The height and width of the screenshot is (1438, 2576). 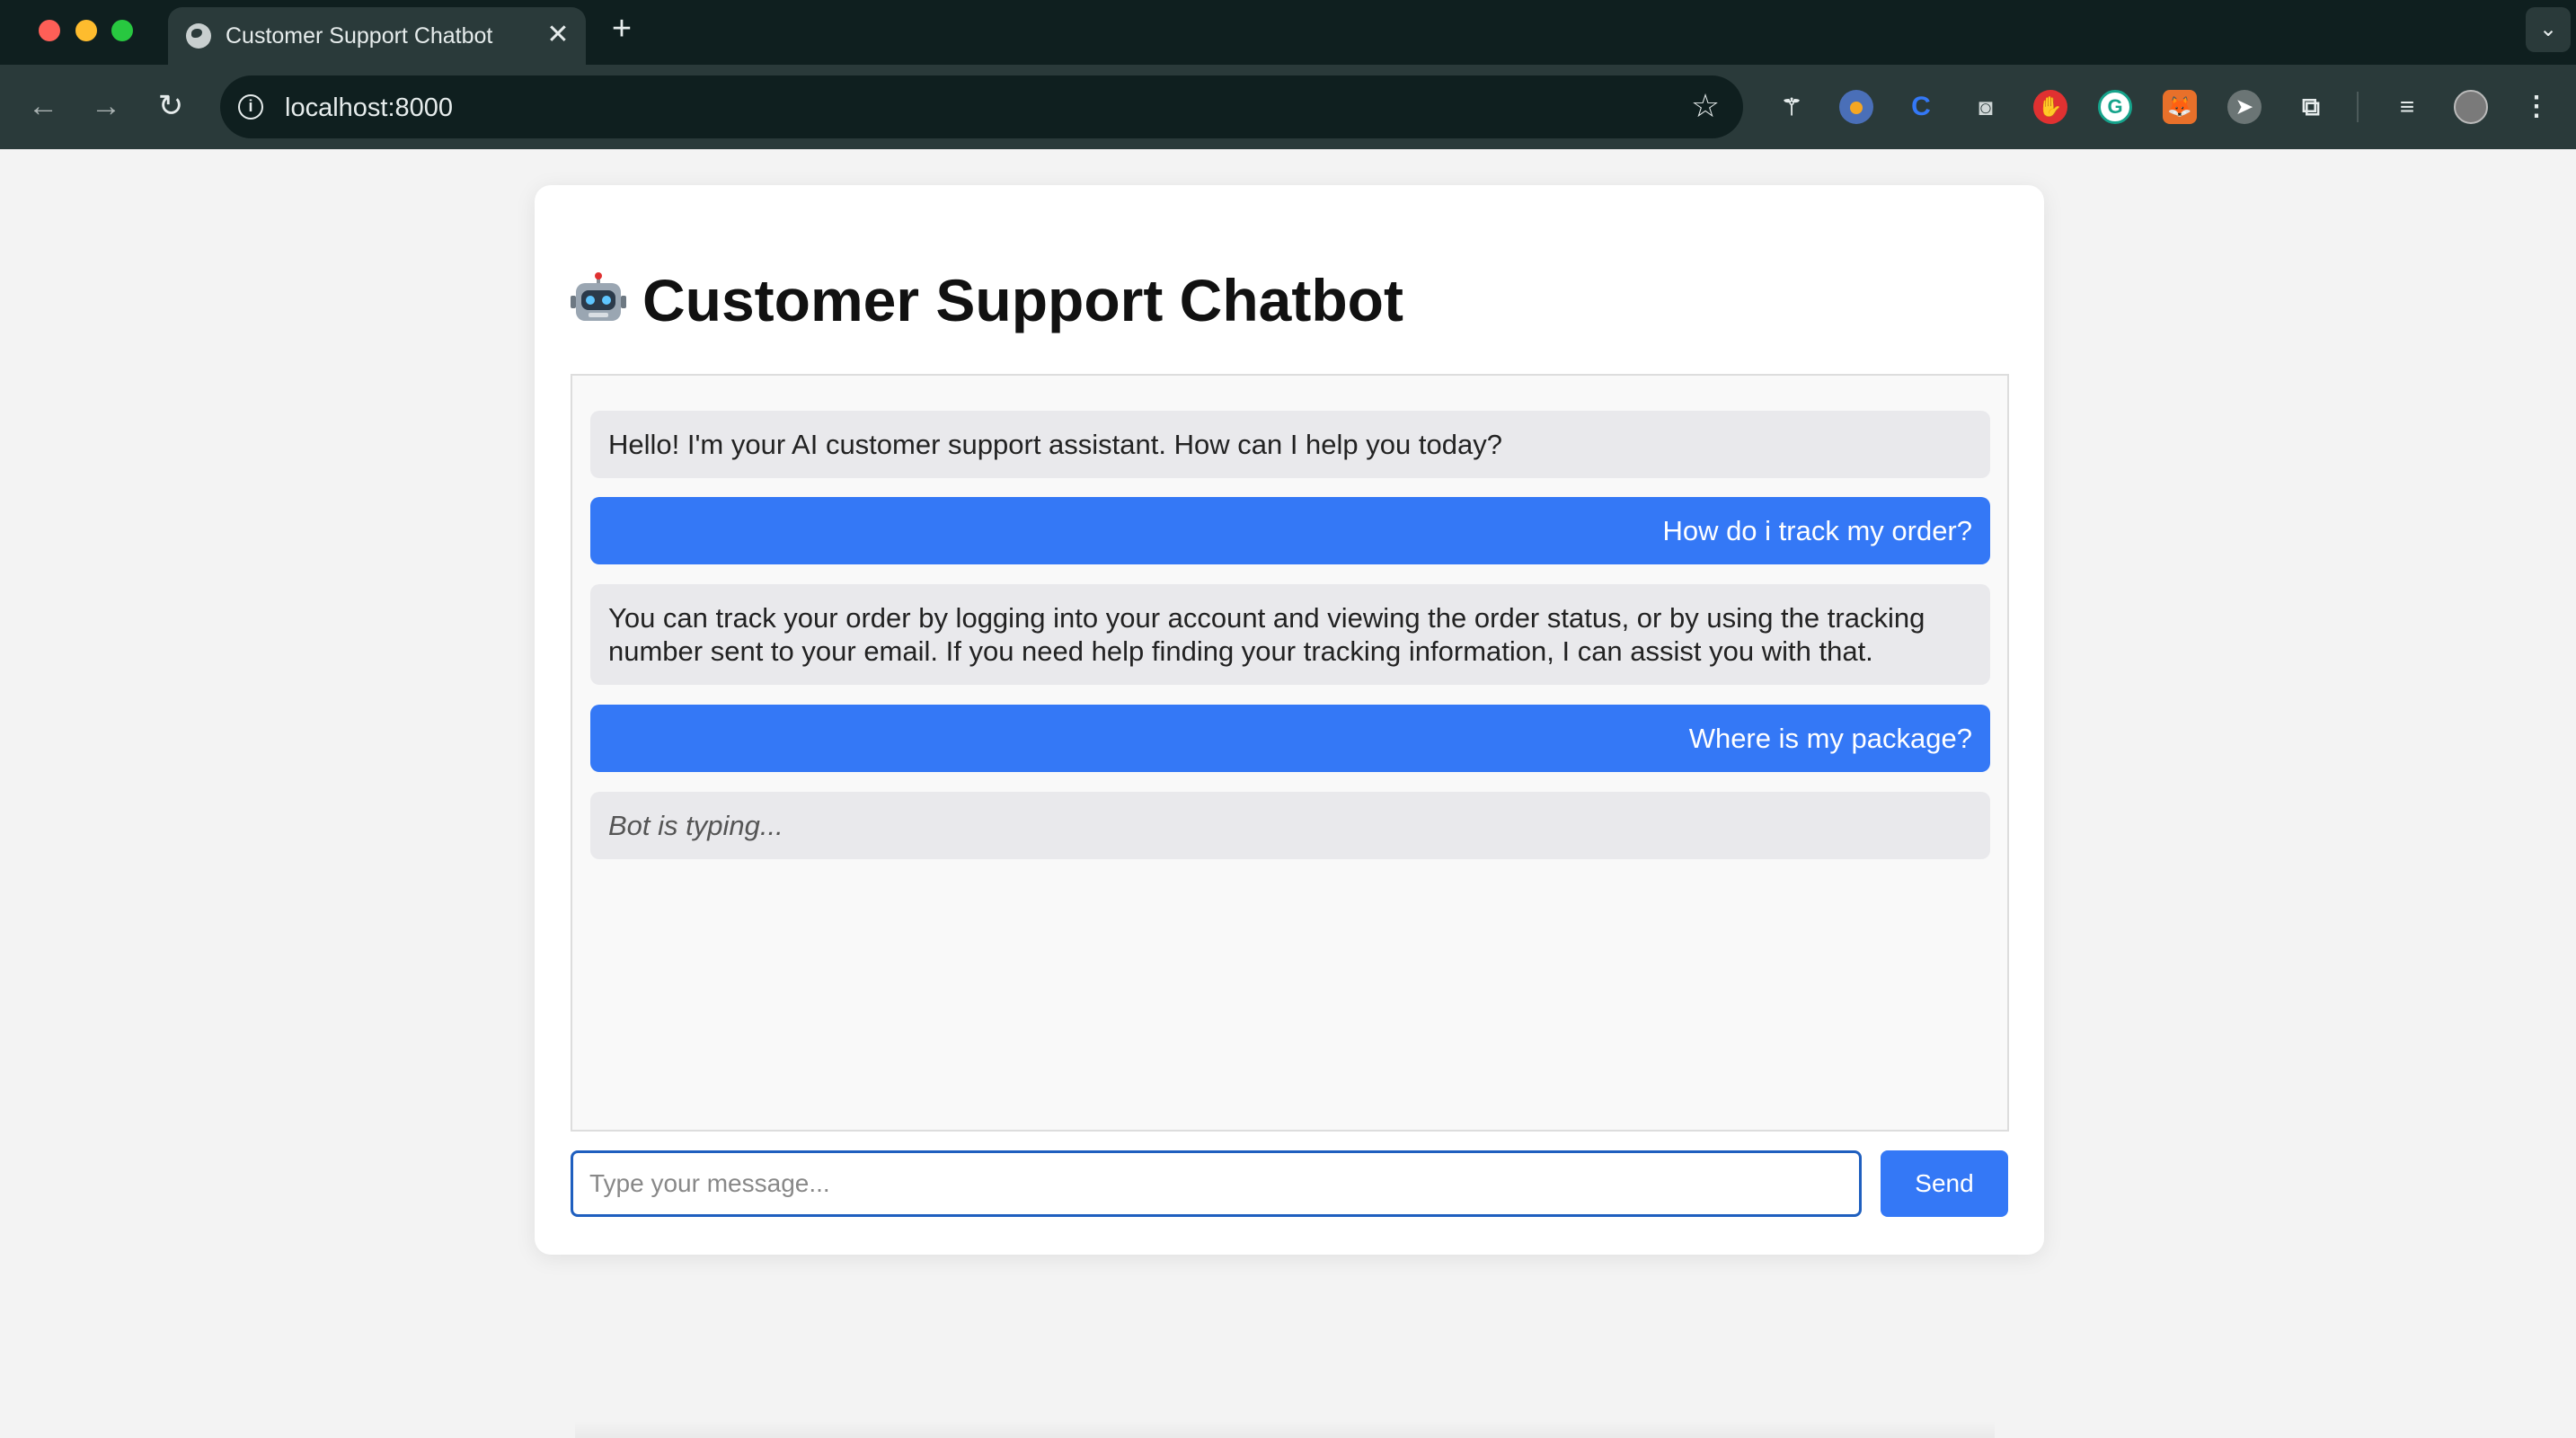 I want to click on back-arrow-icon: ←, so click(x=43, y=106).